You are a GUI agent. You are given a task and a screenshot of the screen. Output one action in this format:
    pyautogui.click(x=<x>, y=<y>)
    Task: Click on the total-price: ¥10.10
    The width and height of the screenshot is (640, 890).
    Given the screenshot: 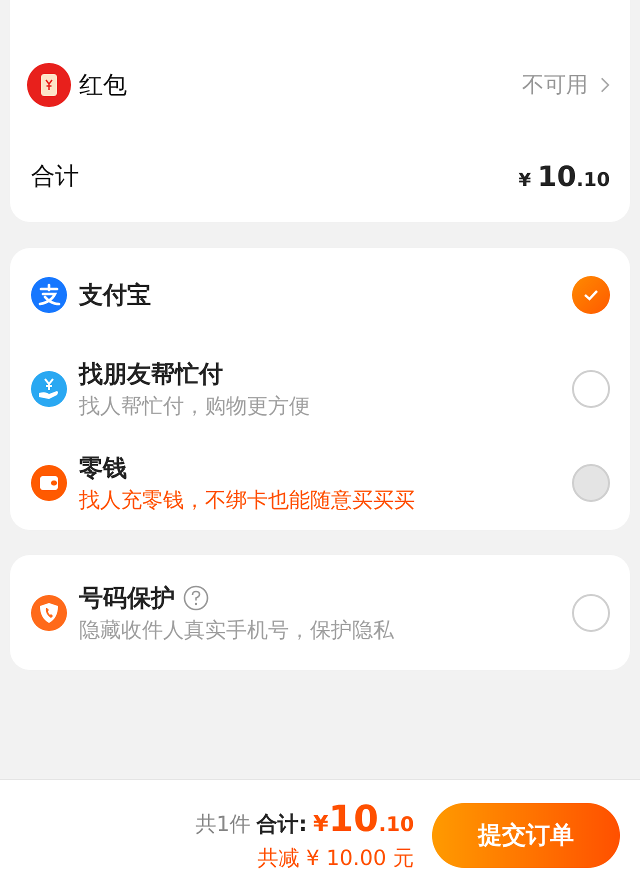 What is the action you would take?
    pyautogui.click(x=363, y=819)
    